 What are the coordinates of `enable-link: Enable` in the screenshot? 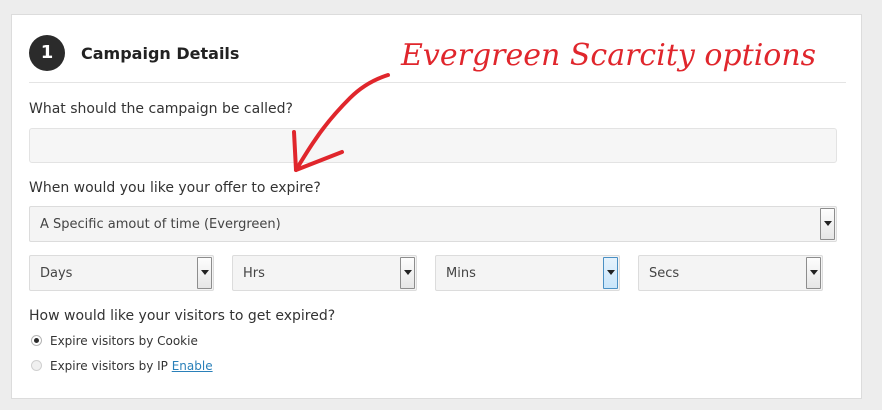 It's located at (192, 366).